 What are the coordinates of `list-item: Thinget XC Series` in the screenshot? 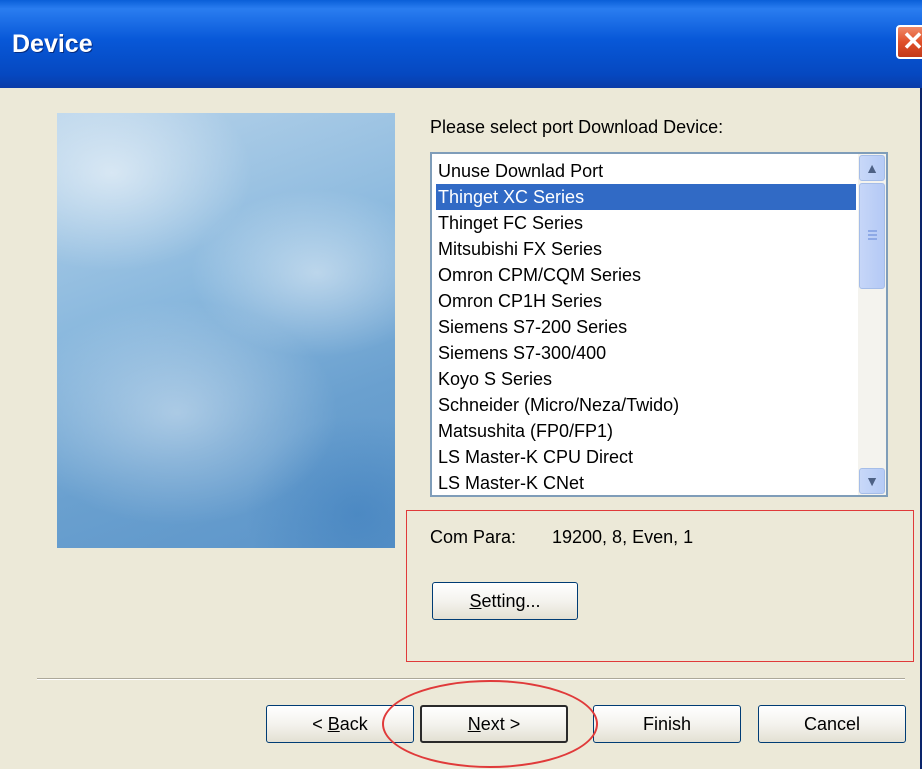 It's located at (646, 197).